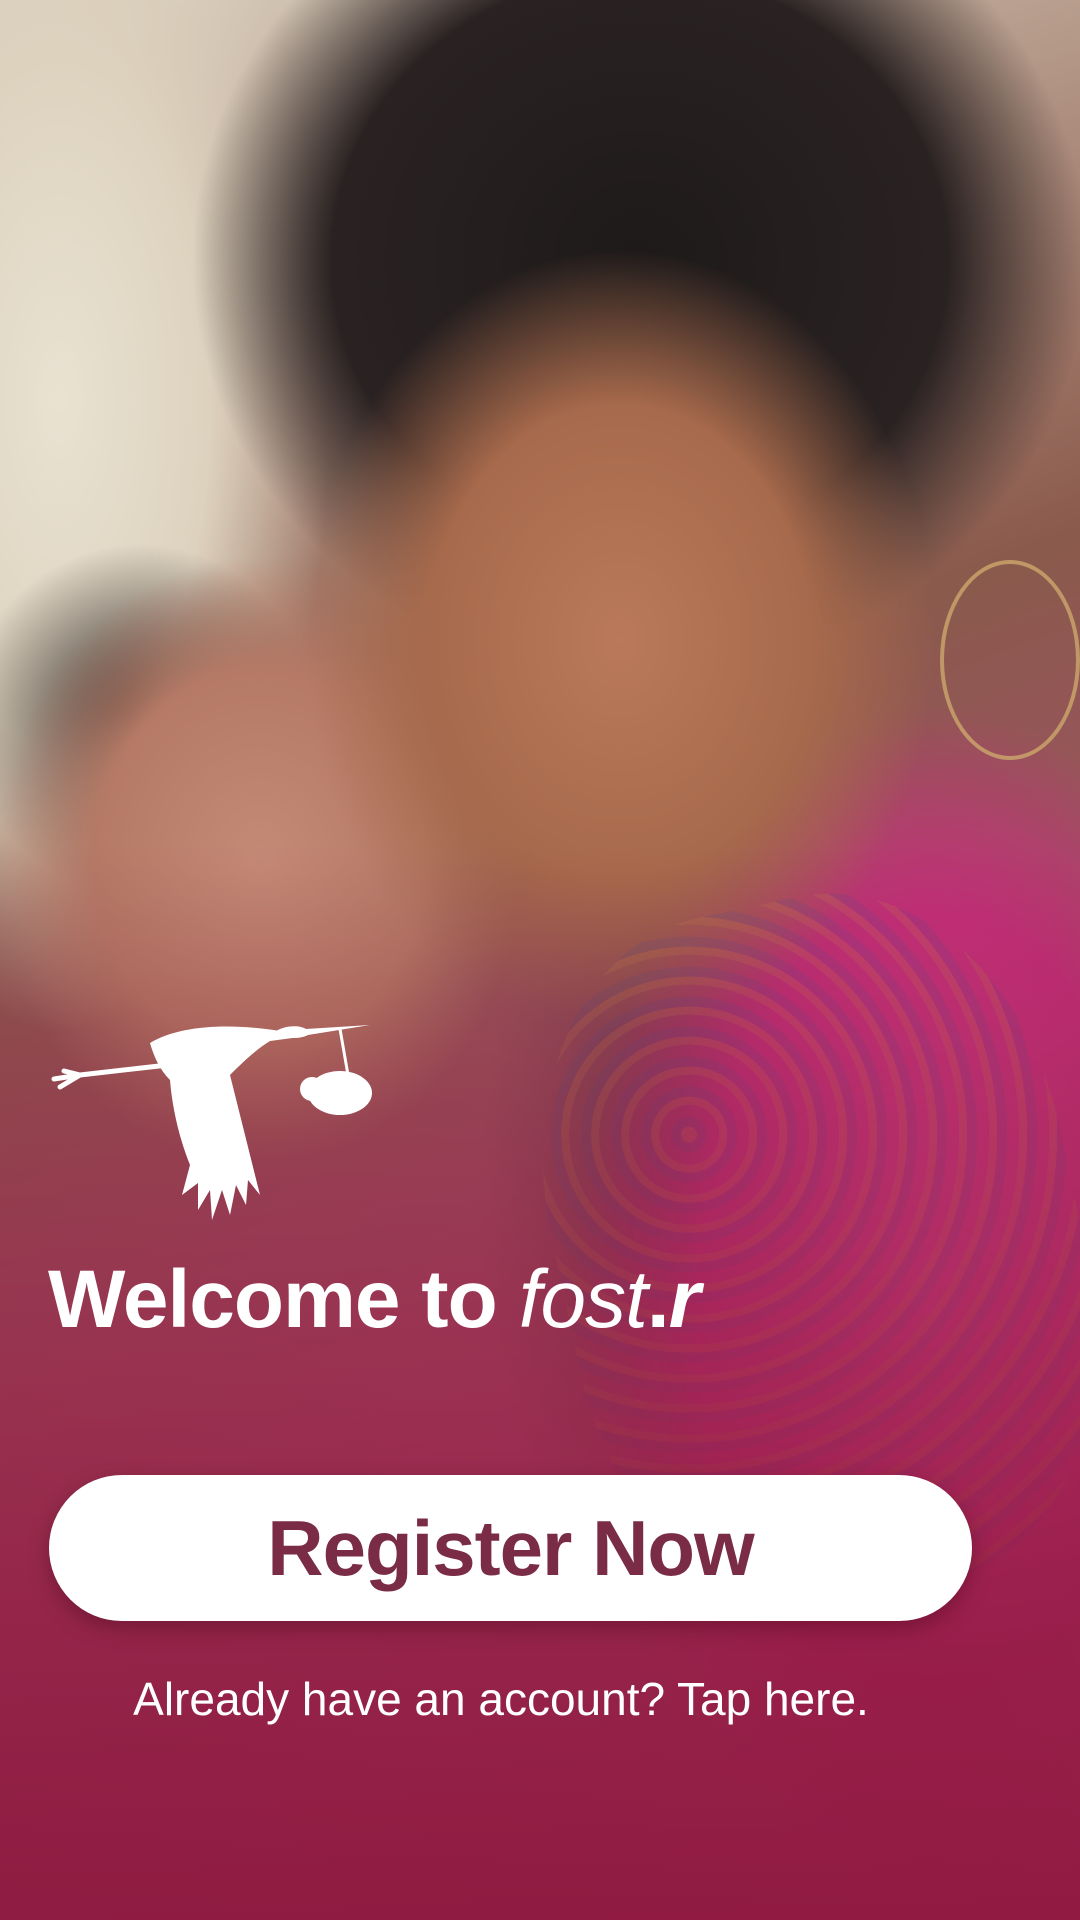  Describe the element at coordinates (211, 1122) in the screenshot. I see `stork-logo-icon` at that location.